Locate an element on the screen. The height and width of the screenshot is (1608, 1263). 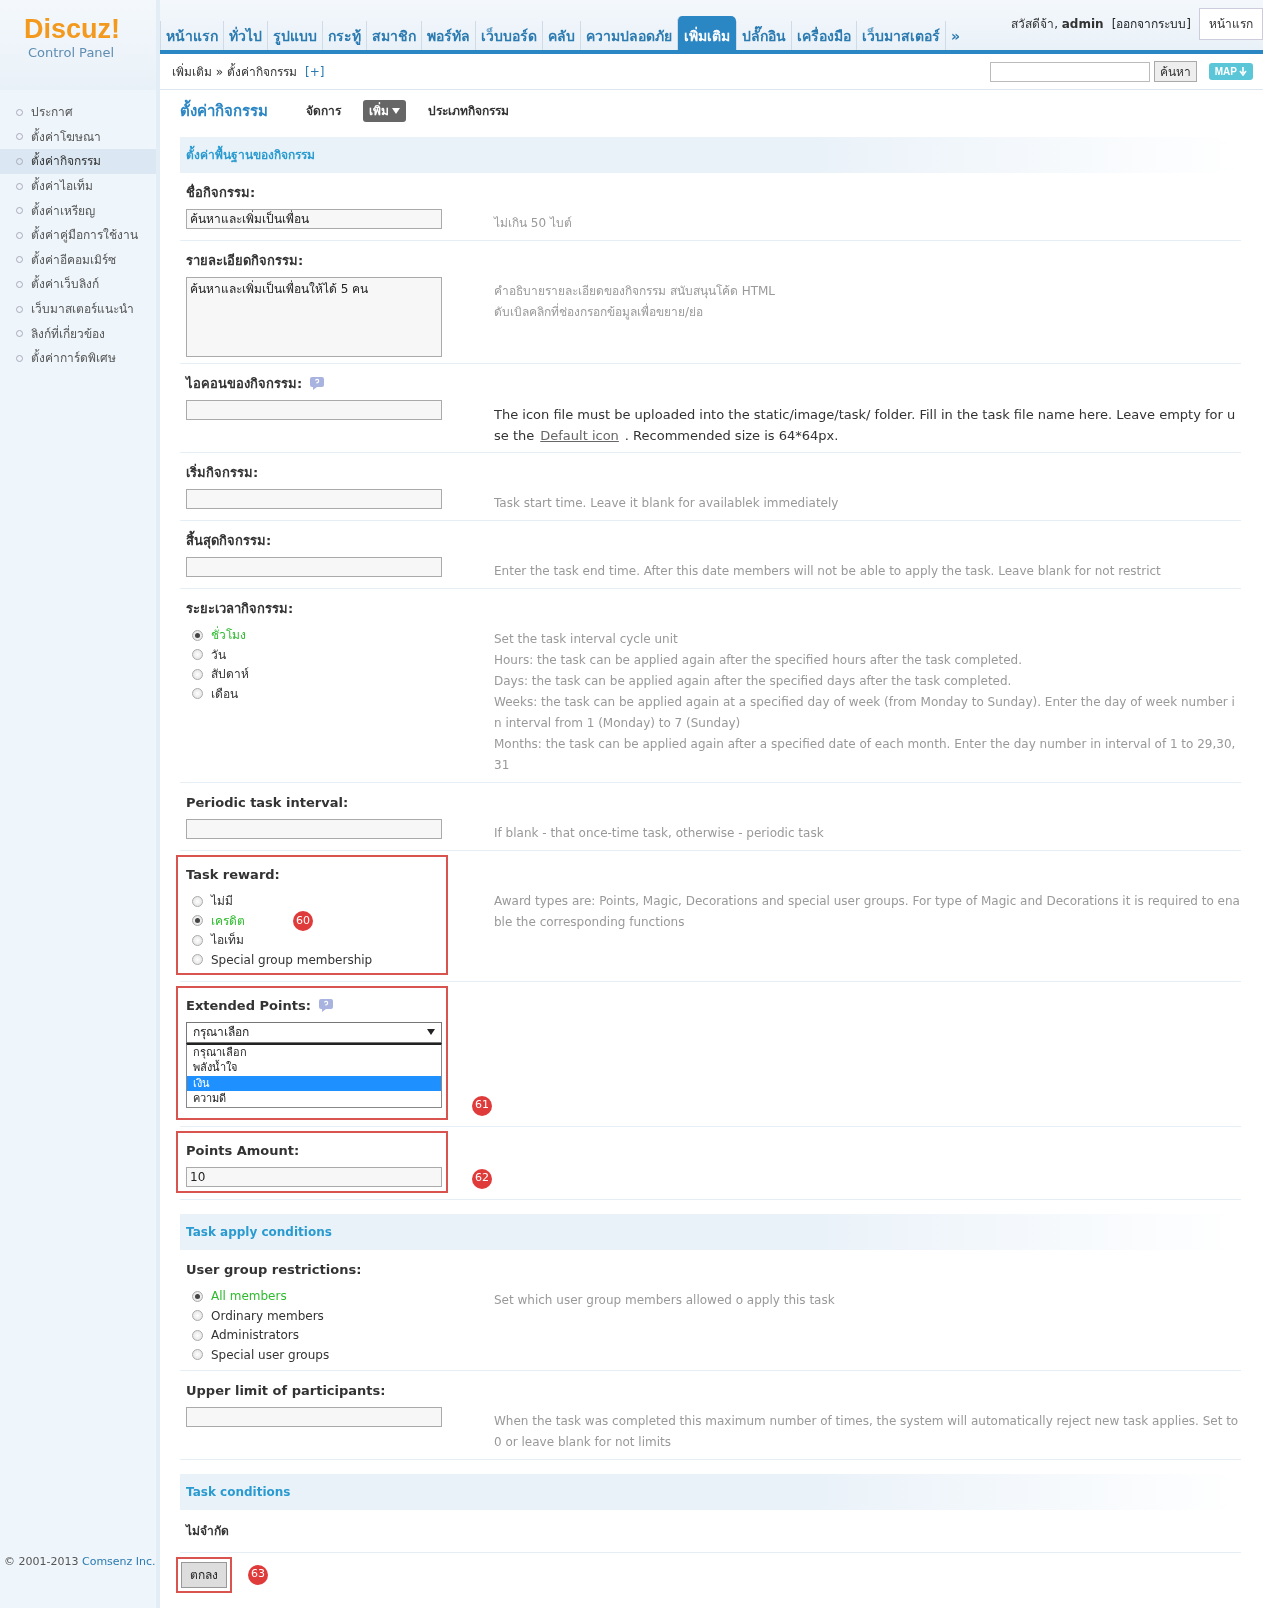
option-label: วัน is located at coordinates (218, 655).